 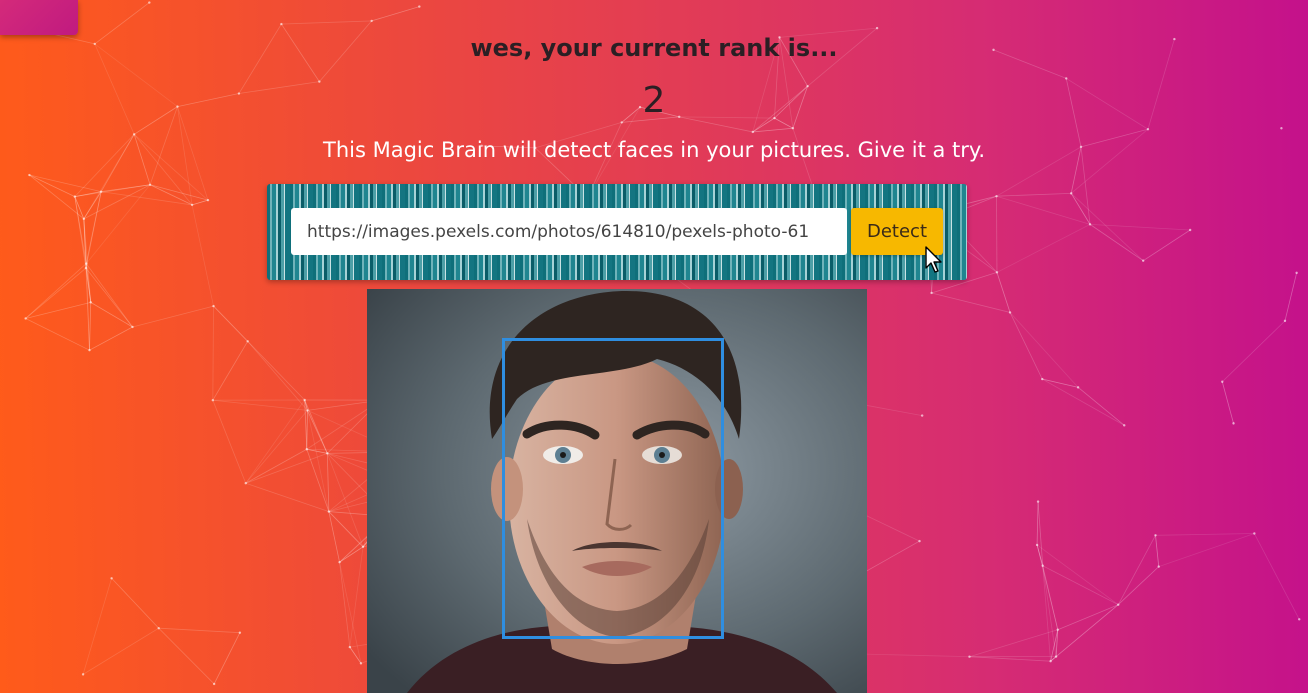 I want to click on rank-value: 2, so click(x=654, y=100).